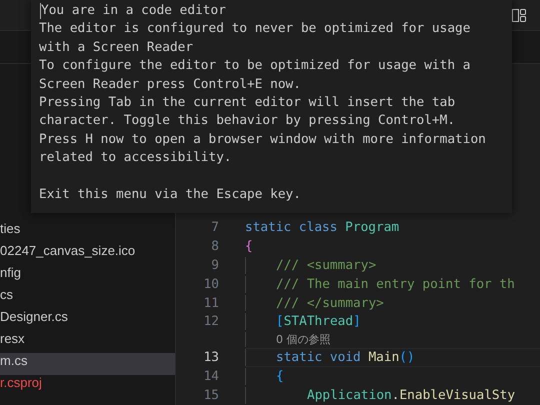 The height and width of the screenshot is (405, 540). Describe the element at coordinates (87, 276) in the screenshot. I see `file-item: nfig` at that location.